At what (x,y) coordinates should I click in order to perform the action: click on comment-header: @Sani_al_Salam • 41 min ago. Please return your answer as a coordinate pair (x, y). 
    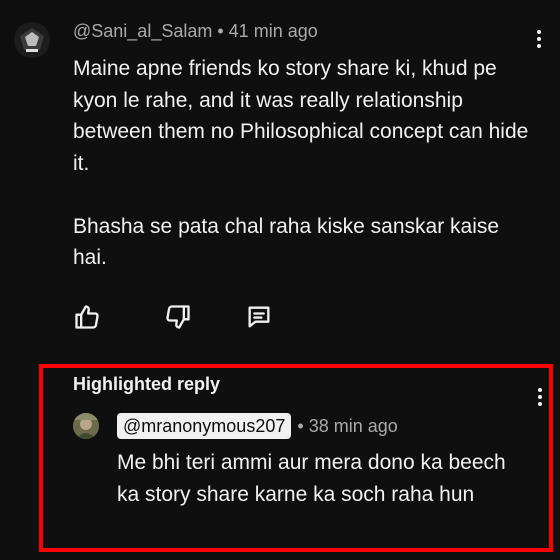
    Looking at the image, I should click on (195, 31).